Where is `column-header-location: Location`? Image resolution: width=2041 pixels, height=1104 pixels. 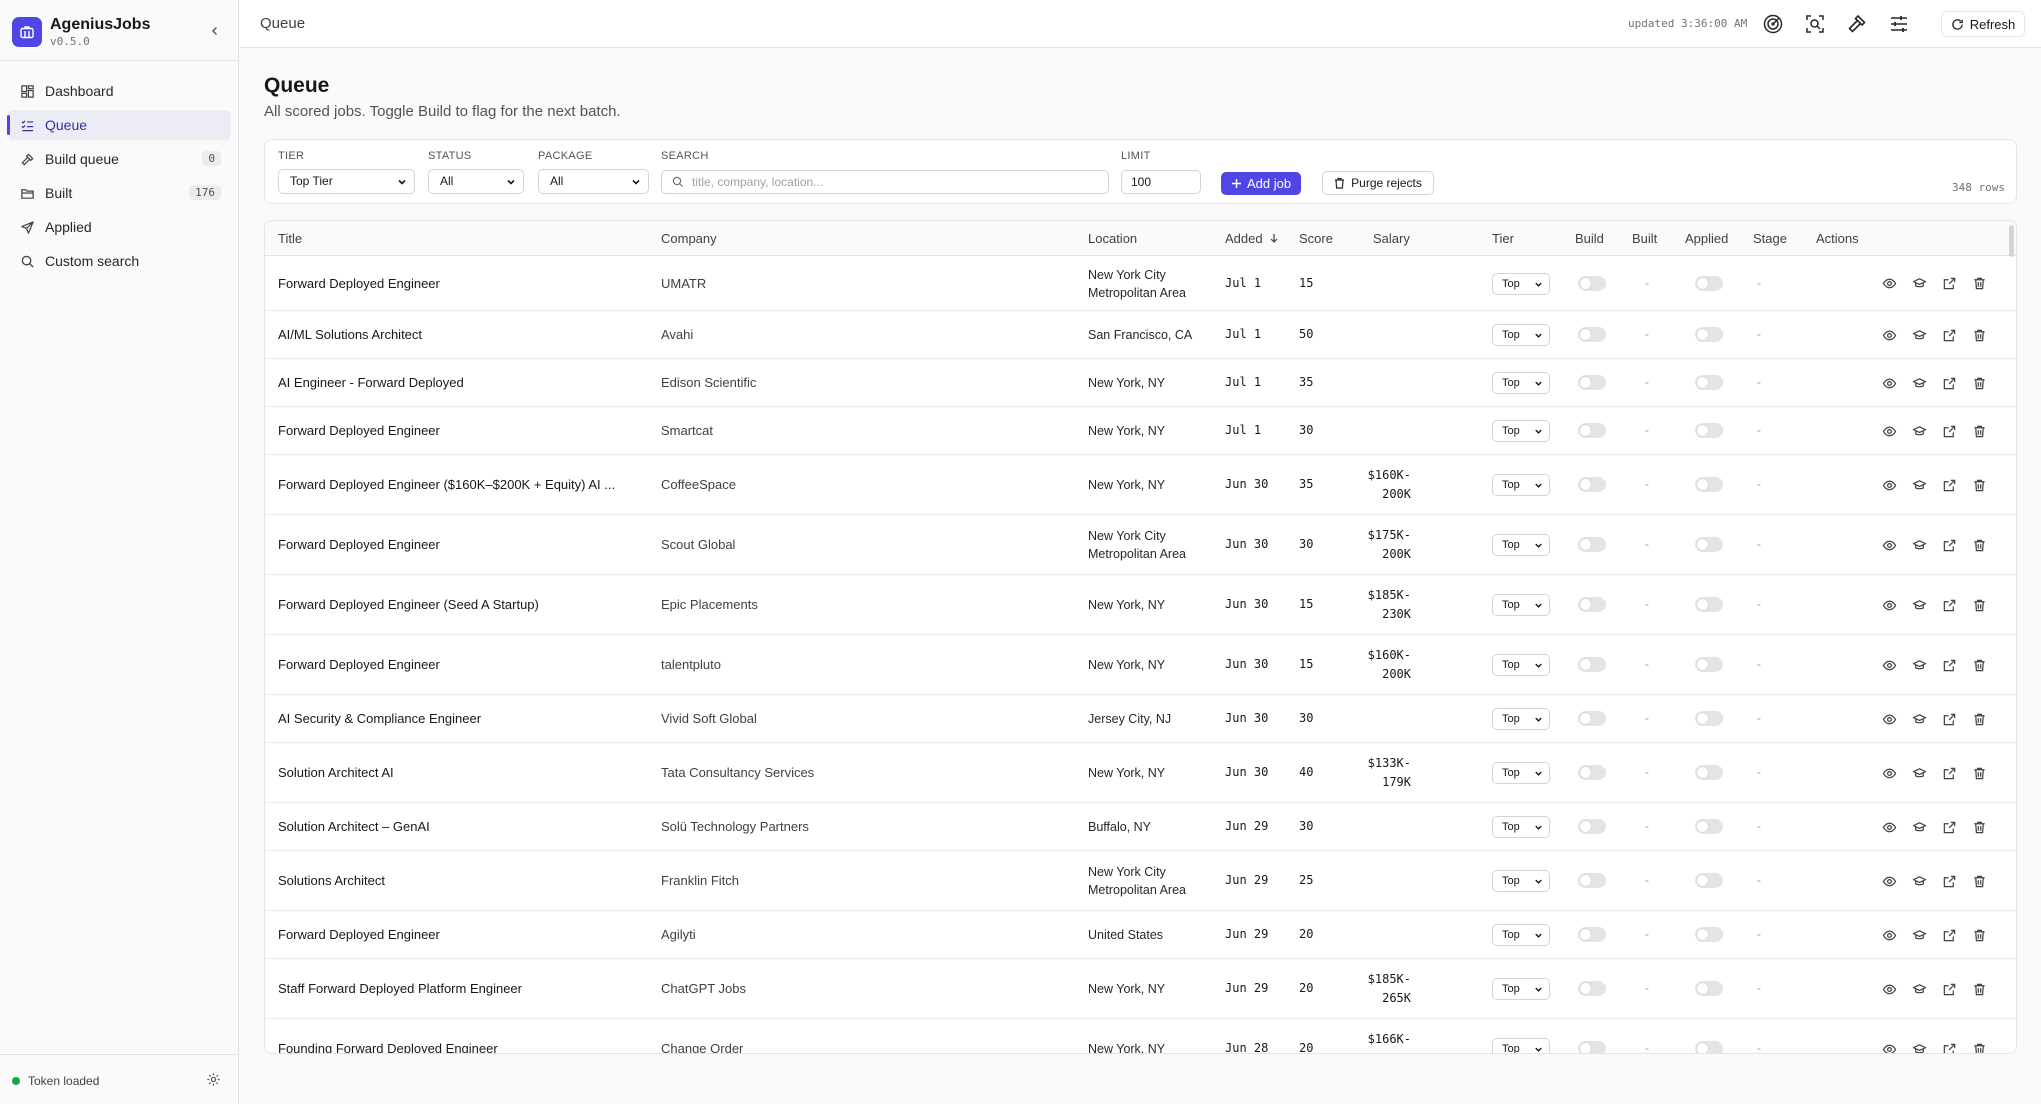
column-header-location: Location is located at coordinates (1112, 238).